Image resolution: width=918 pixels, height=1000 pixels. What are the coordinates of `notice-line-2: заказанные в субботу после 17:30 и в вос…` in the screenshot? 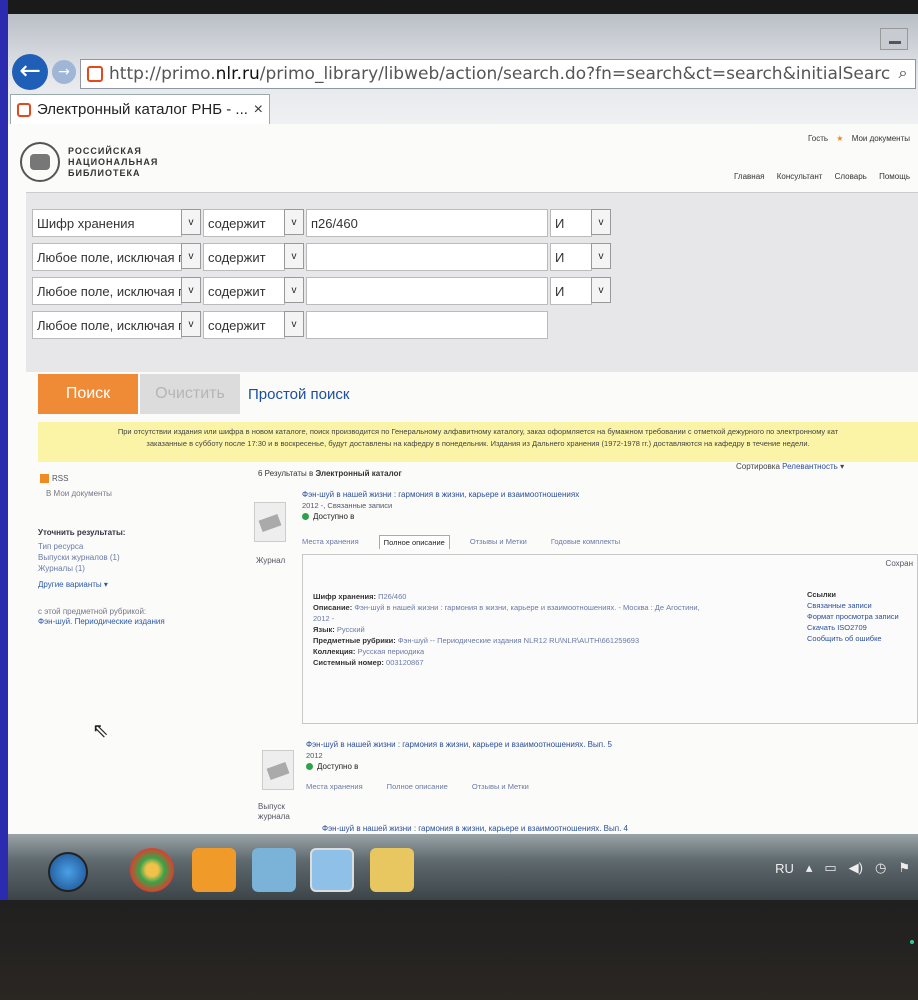 It's located at (478, 443).